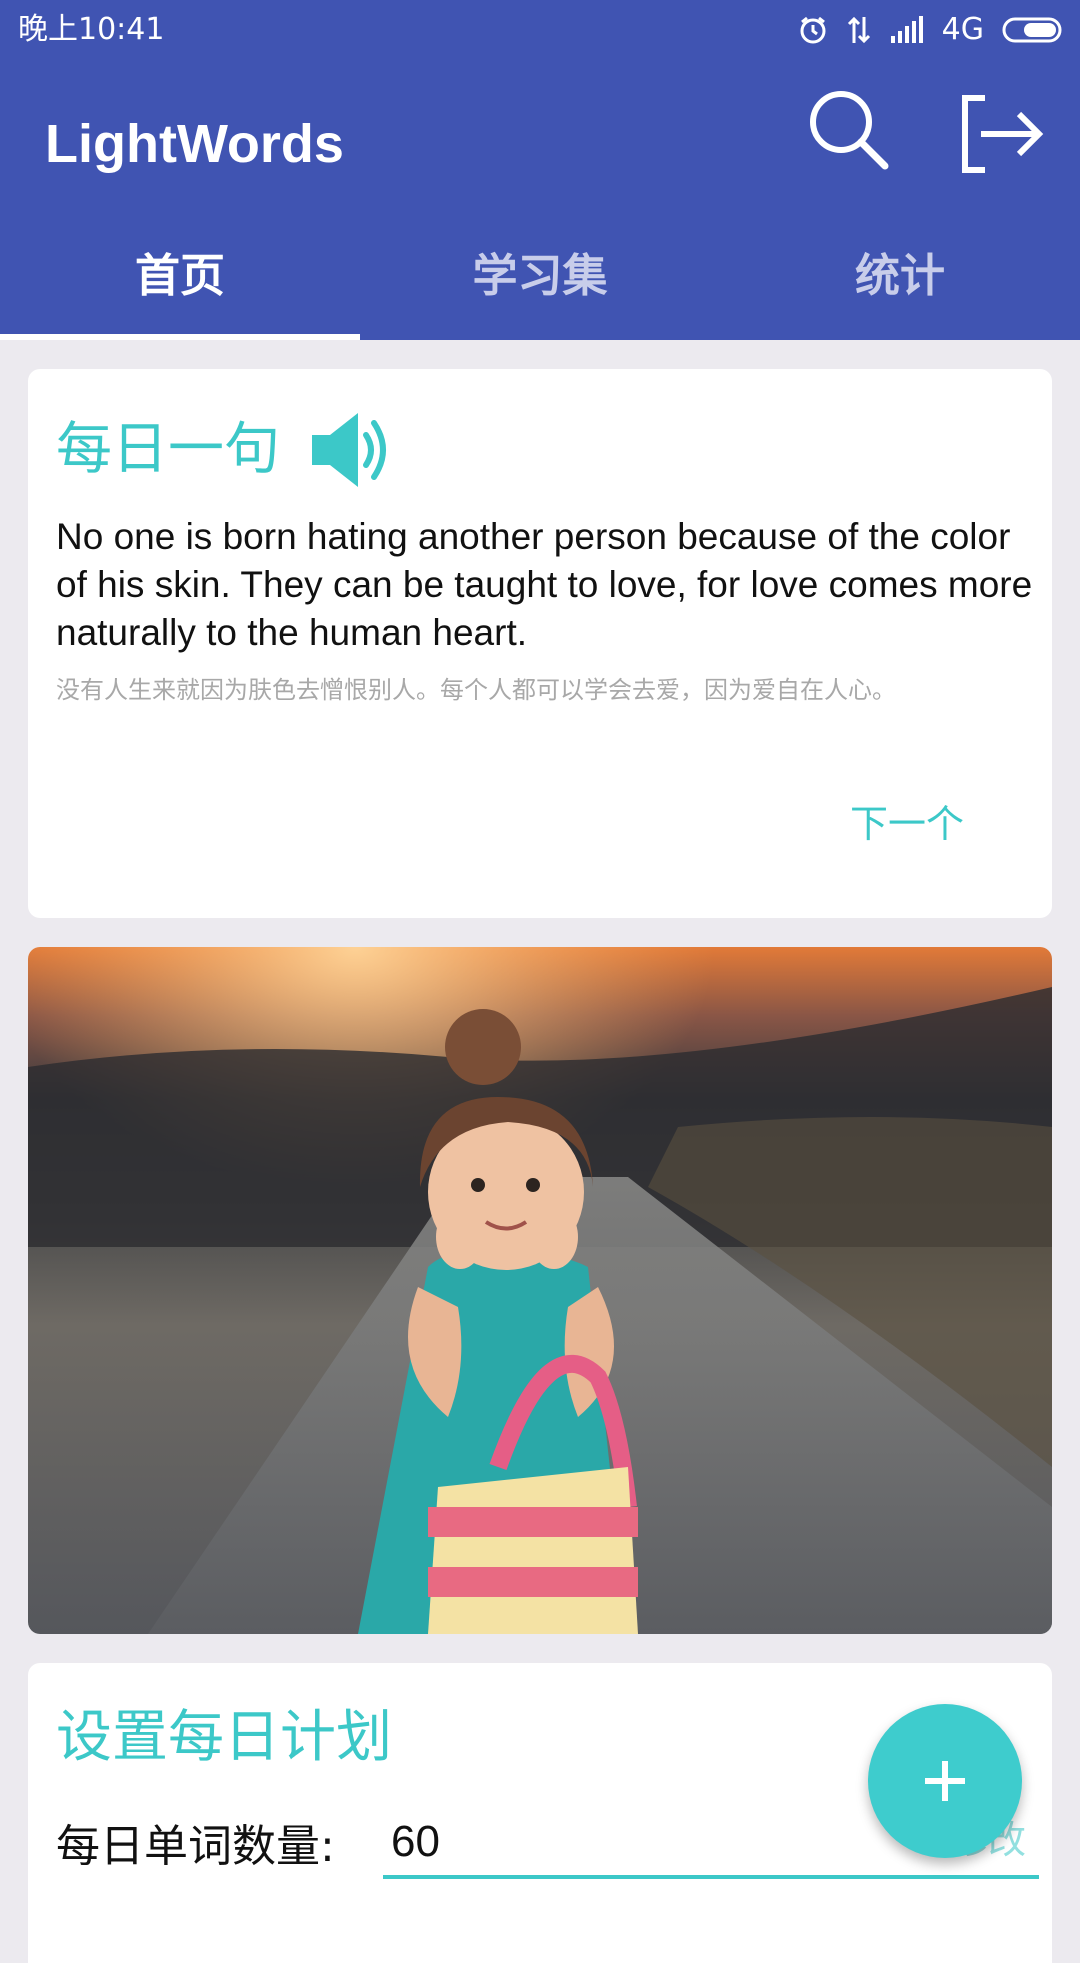 Image resolution: width=1080 pixels, height=1963 pixels. I want to click on exit-icon, so click(1003, 134).